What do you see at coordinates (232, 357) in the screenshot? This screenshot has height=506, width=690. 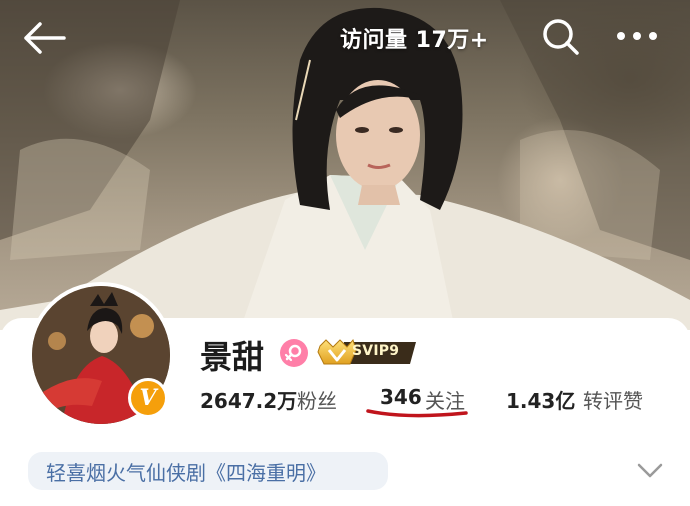 I see `profile-name: 景甜` at bounding box center [232, 357].